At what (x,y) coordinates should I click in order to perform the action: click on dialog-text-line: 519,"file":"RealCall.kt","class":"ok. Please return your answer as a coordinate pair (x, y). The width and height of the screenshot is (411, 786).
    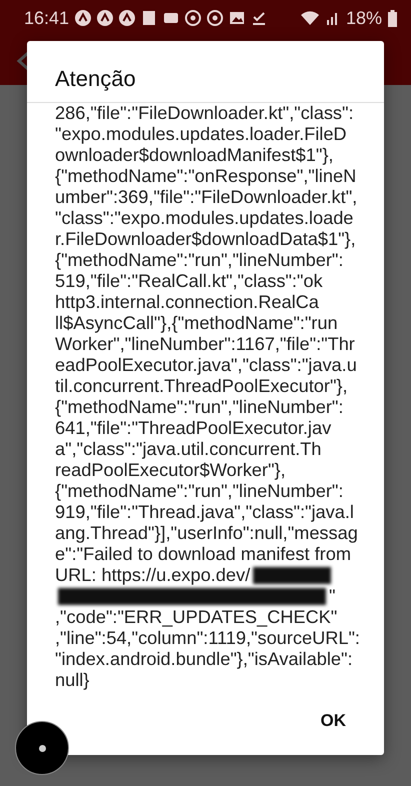
    Looking at the image, I should click on (189, 281).